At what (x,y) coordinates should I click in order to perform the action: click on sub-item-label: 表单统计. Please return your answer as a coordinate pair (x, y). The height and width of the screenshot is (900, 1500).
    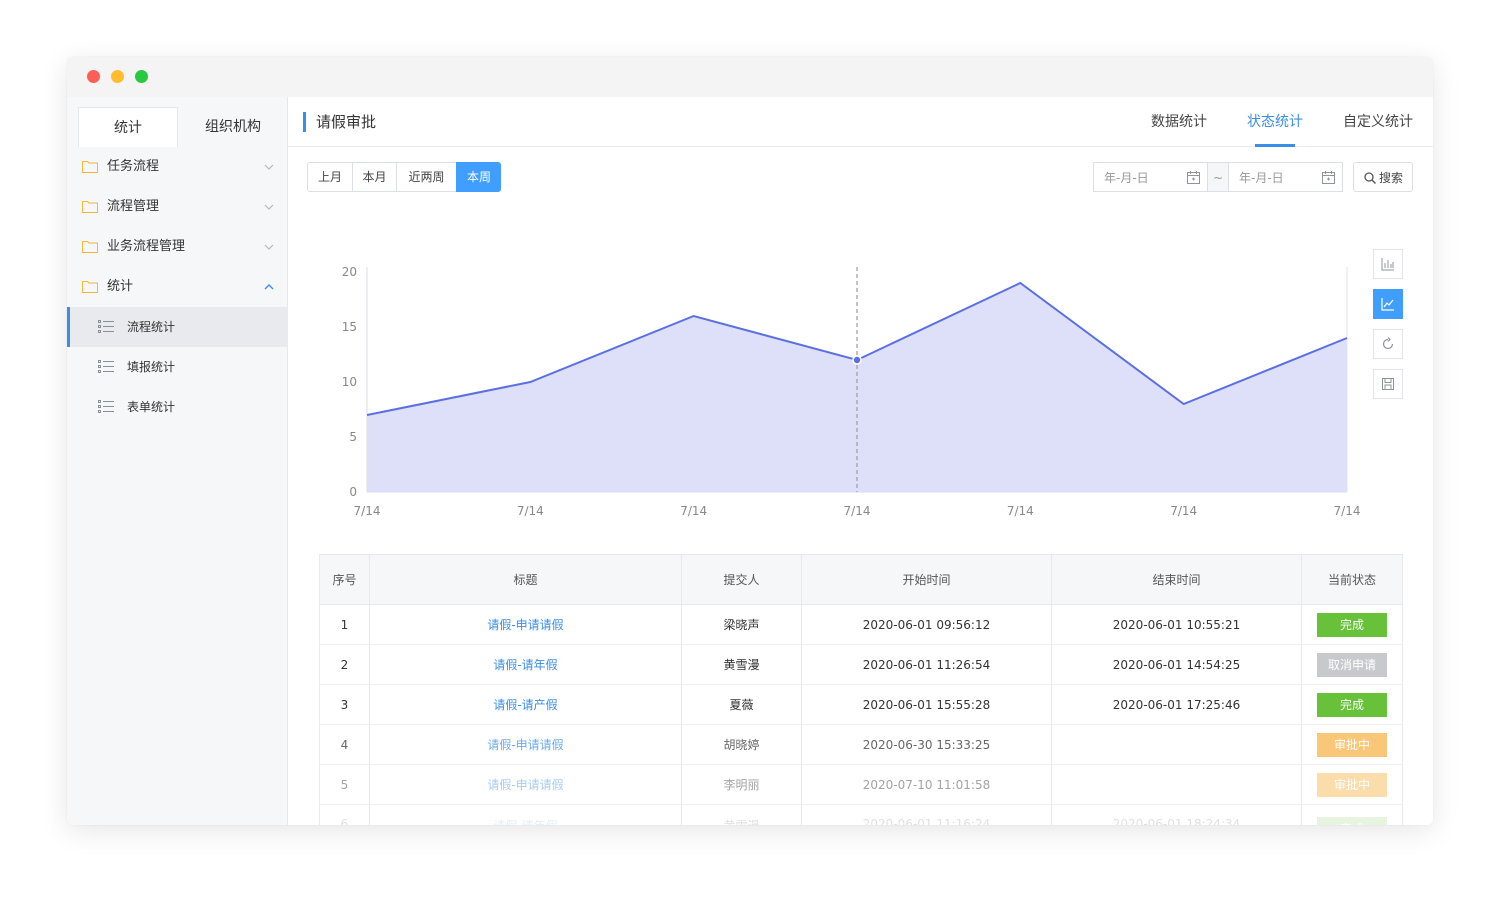
    Looking at the image, I should click on (151, 407).